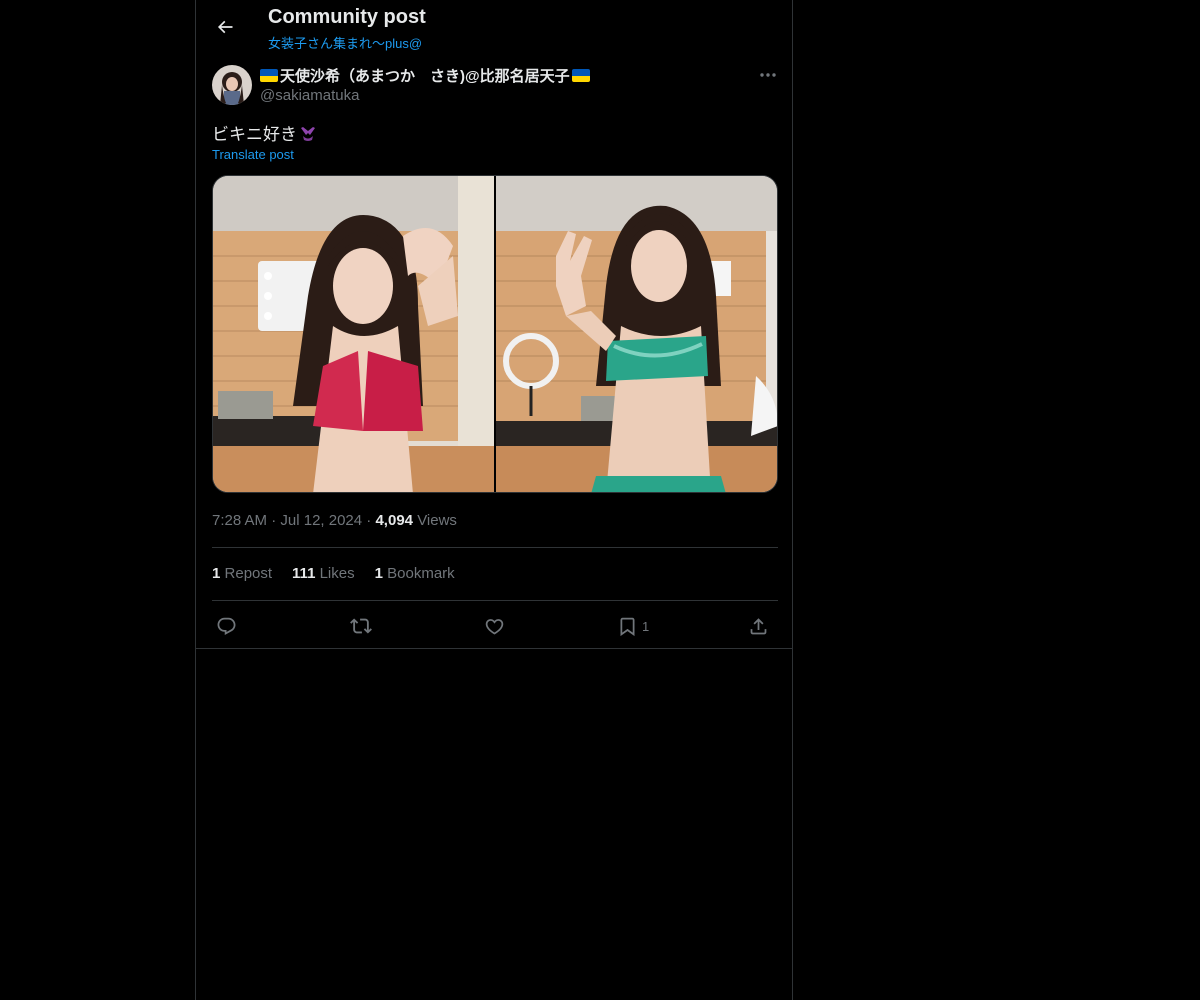  Describe the element at coordinates (304, 573) in the screenshot. I see `likes-count: 111` at that location.